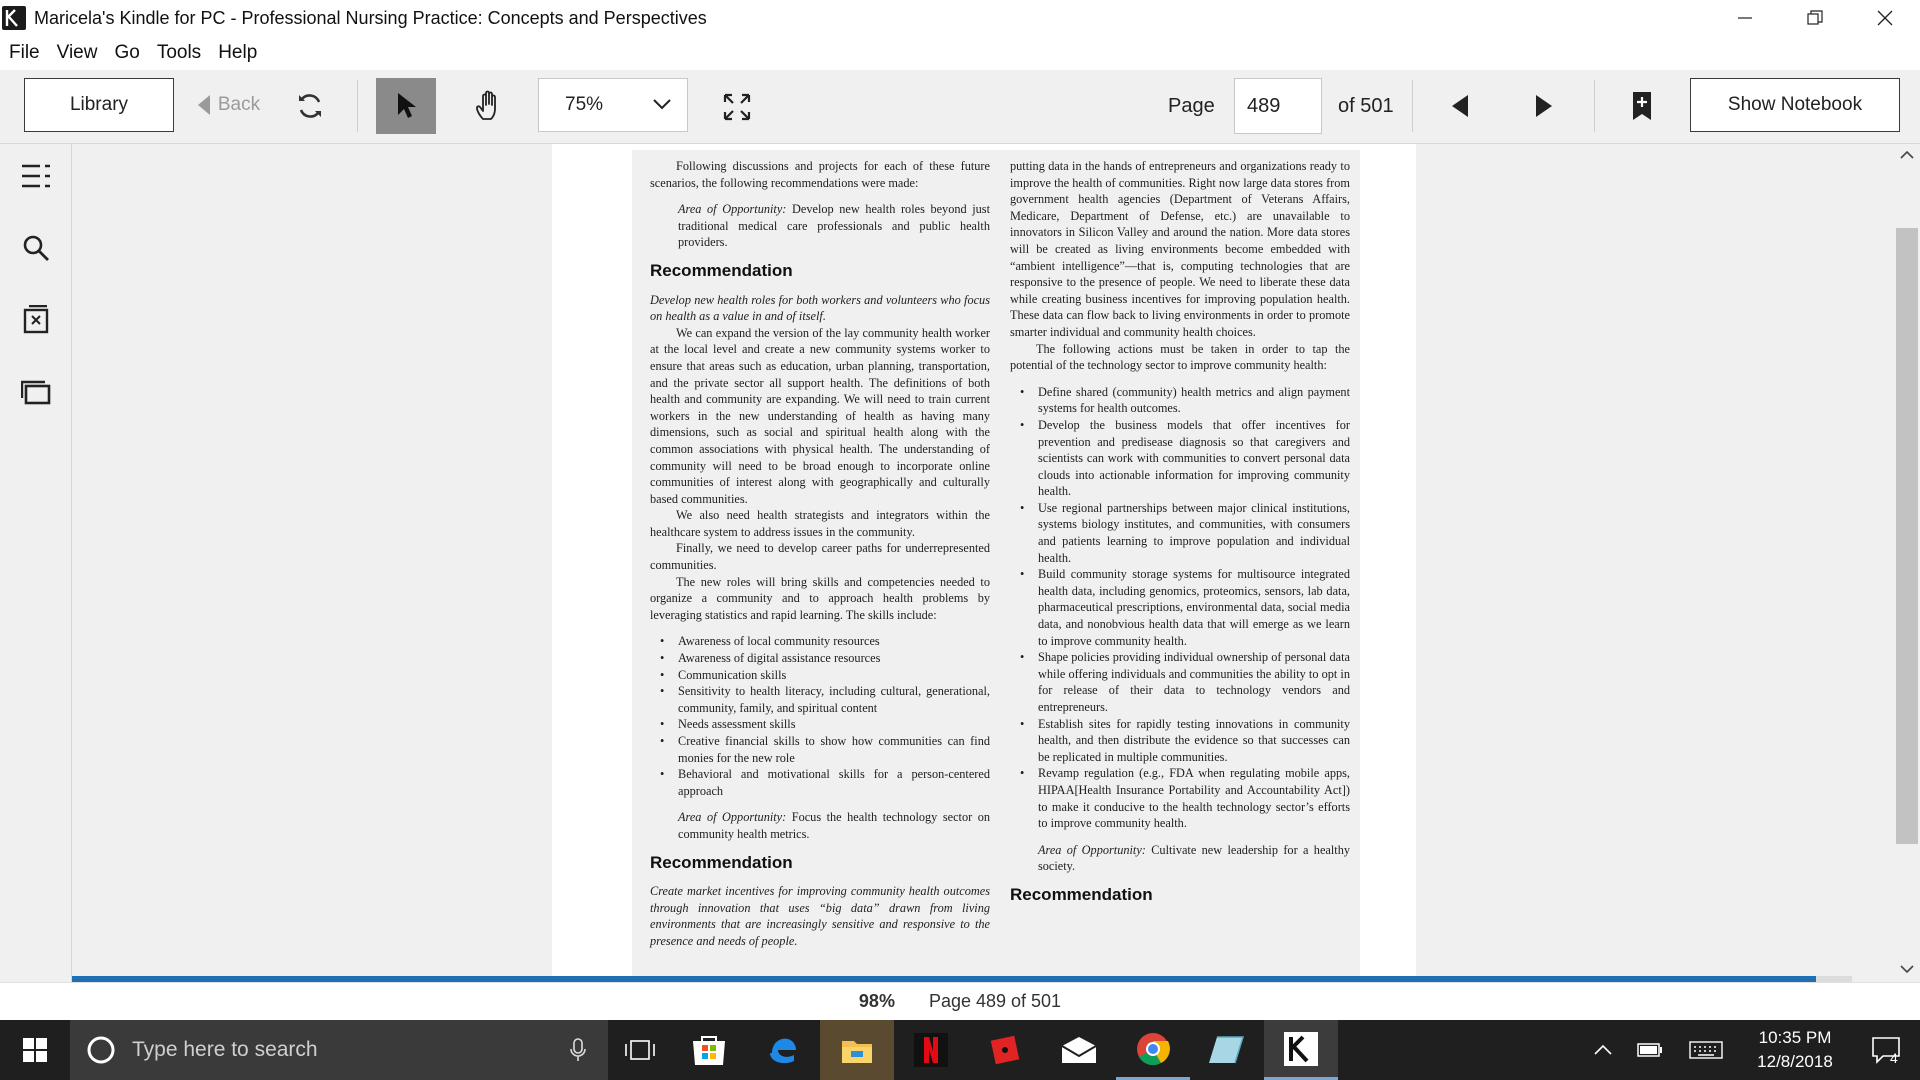 This screenshot has height=1080, width=1920. I want to click on hand-icon, so click(486, 105).